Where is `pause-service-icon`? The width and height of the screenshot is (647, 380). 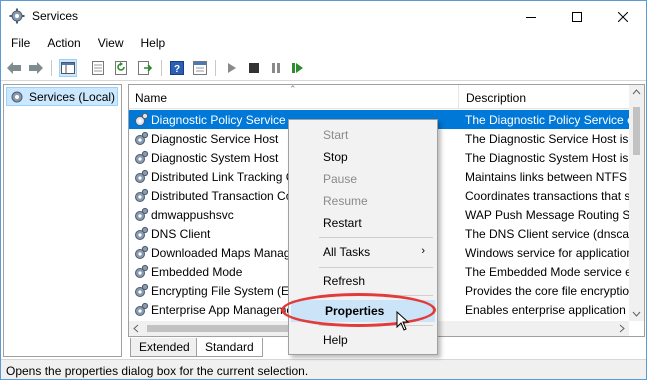
pause-service-icon is located at coordinates (276, 68).